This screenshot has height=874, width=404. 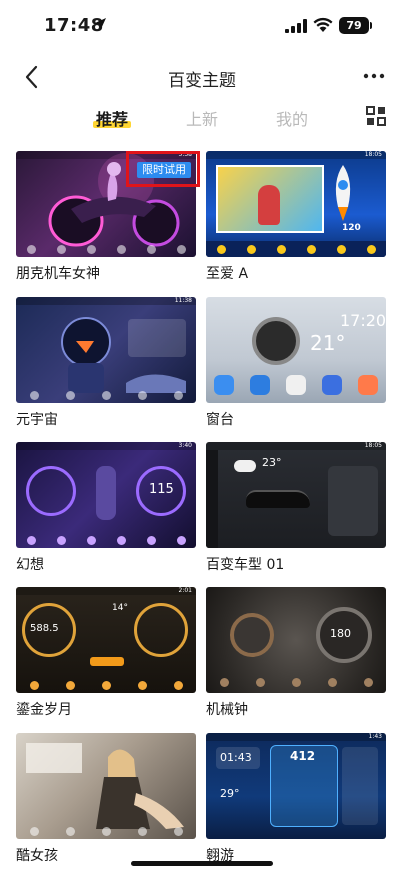 I want to click on theme-name: 机械钟, so click(x=227, y=710).